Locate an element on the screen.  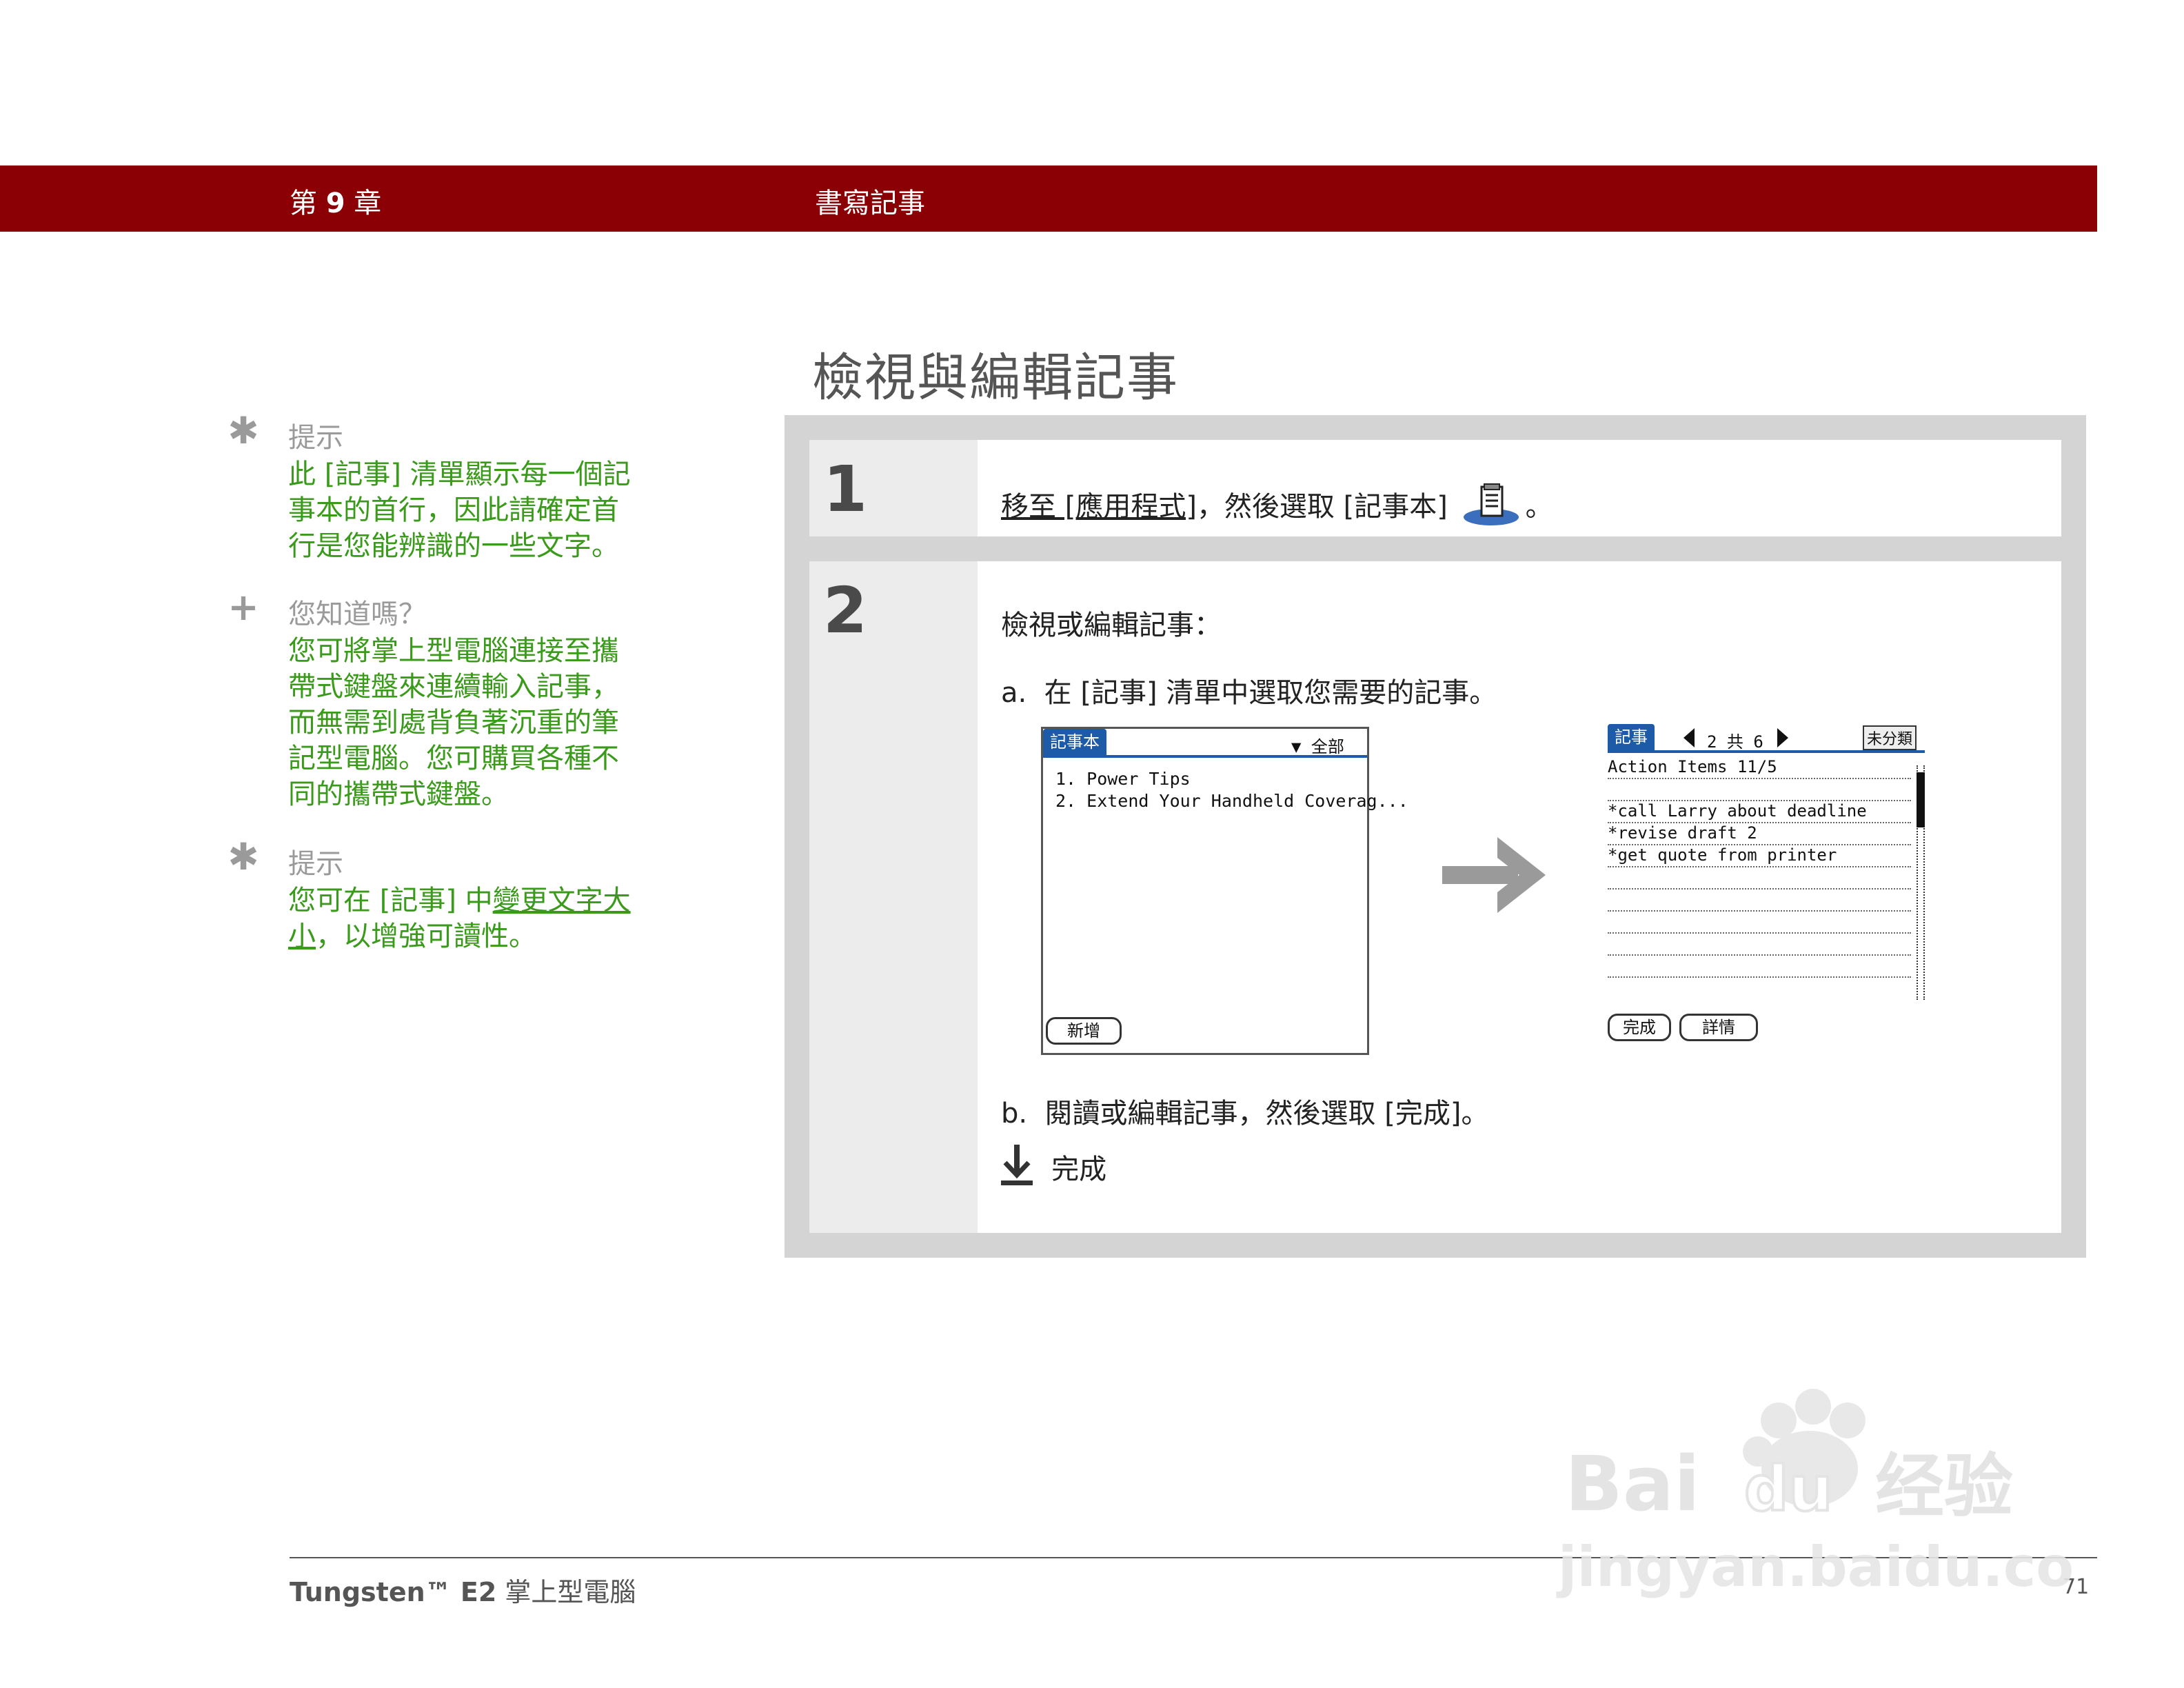
svg-text: jingyan.baidu.com is located at coordinates (1815, 1567).